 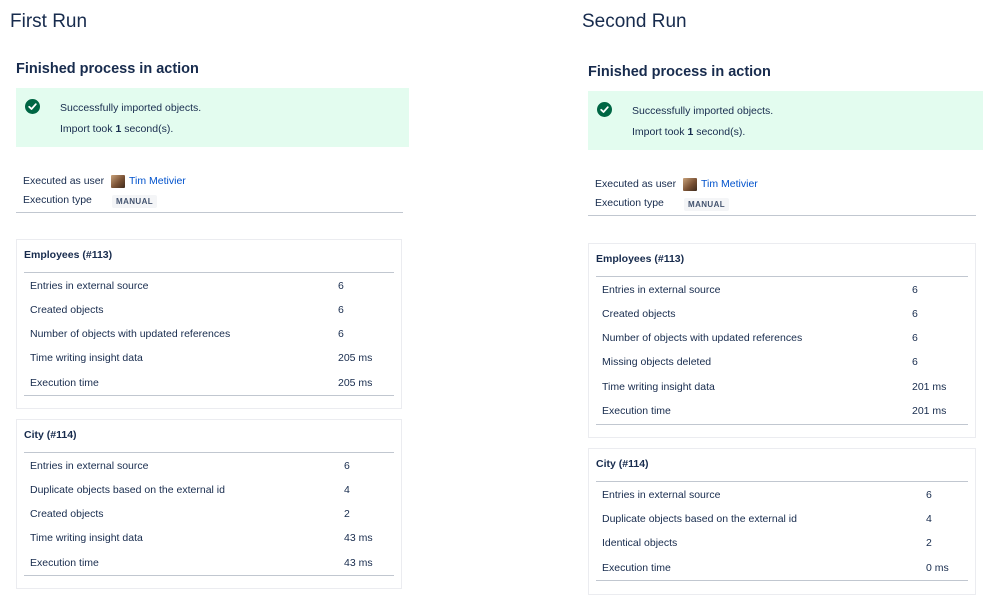 What do you see at coordinates (657, 362) in the screenshot?
I see `stat-label: Missing objects deleted` at bounding box center [657, 362].